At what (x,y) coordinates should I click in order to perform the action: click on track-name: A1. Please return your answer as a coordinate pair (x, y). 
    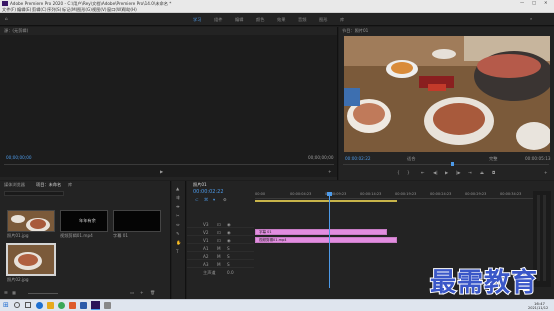
    Looking at the image, I should click on (206, 248).